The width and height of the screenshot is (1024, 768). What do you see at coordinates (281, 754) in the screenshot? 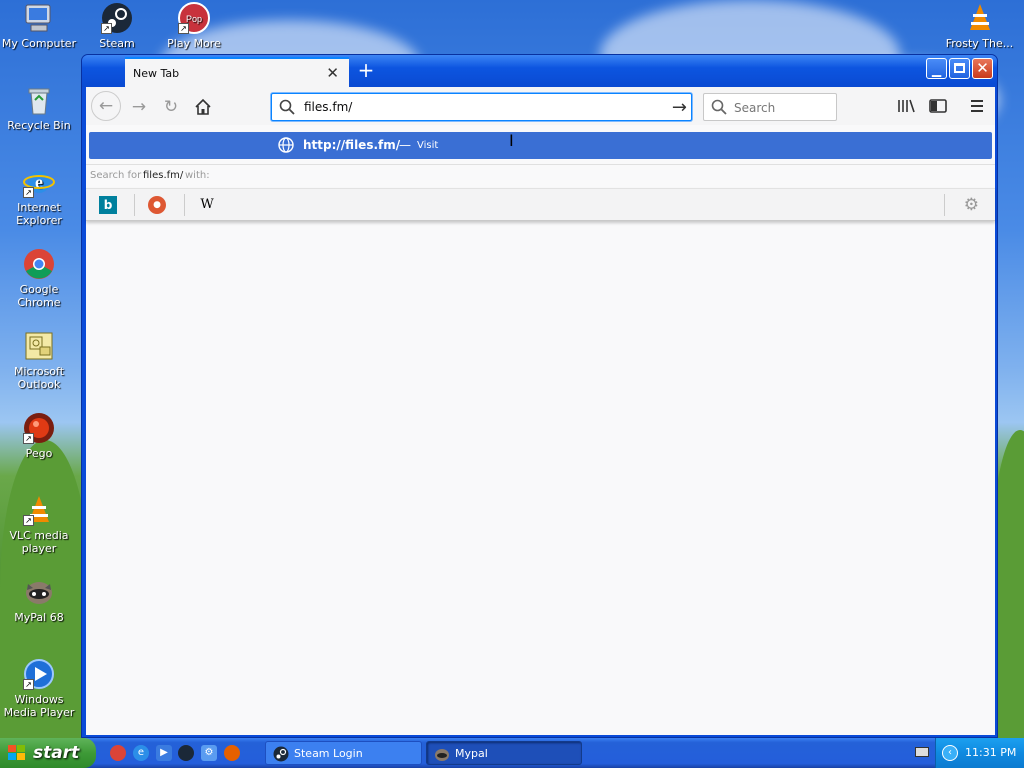
I see `steam-icon` at bounding box center [281, 754].